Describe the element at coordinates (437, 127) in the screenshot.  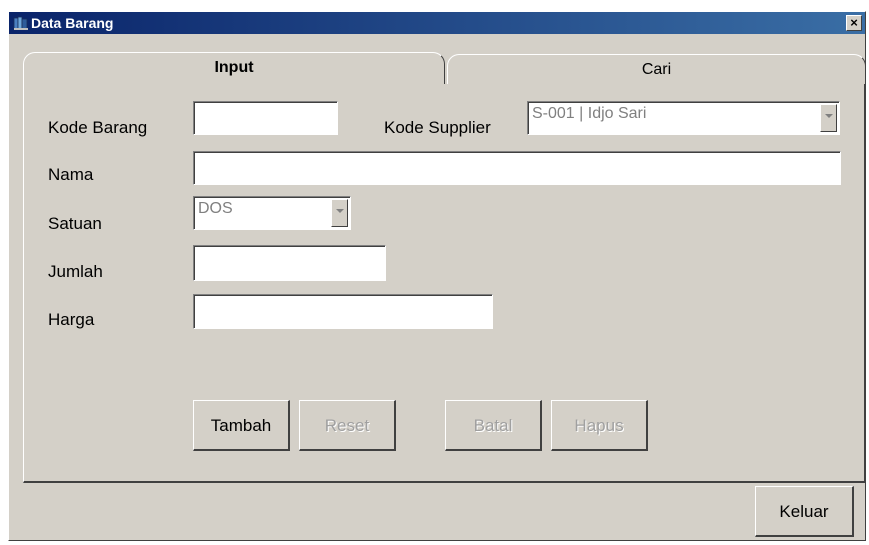
I see `kode-supplier-label: Kode Supplier` at that location.